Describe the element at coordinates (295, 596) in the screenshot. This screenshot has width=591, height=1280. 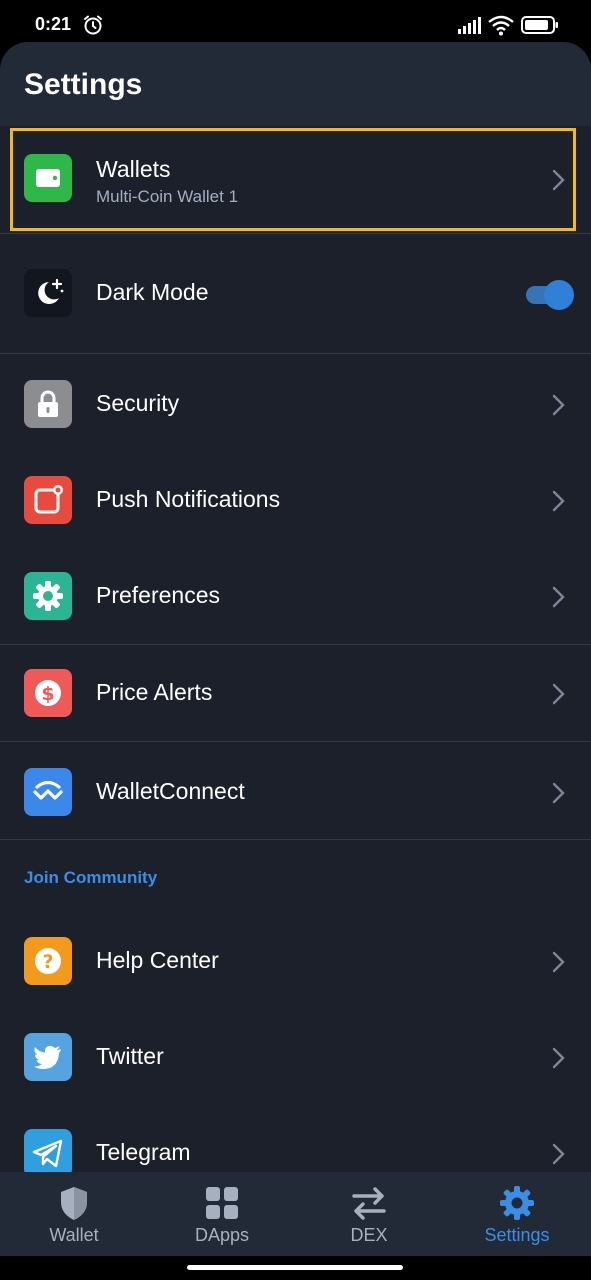
I see `preferences-row: Preferences` at that location.